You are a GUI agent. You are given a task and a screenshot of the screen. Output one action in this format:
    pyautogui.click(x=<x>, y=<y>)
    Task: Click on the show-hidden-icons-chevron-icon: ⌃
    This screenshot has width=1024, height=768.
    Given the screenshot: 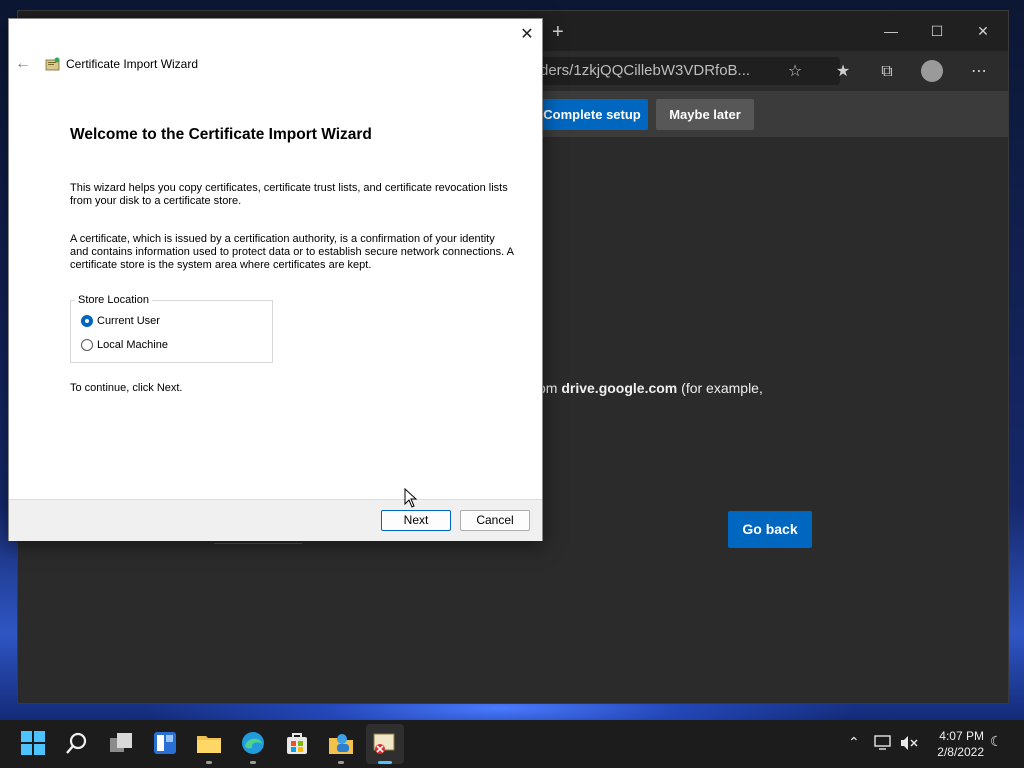 What is the action you would take?
    pyautogui.click(x=854, y=742)
    